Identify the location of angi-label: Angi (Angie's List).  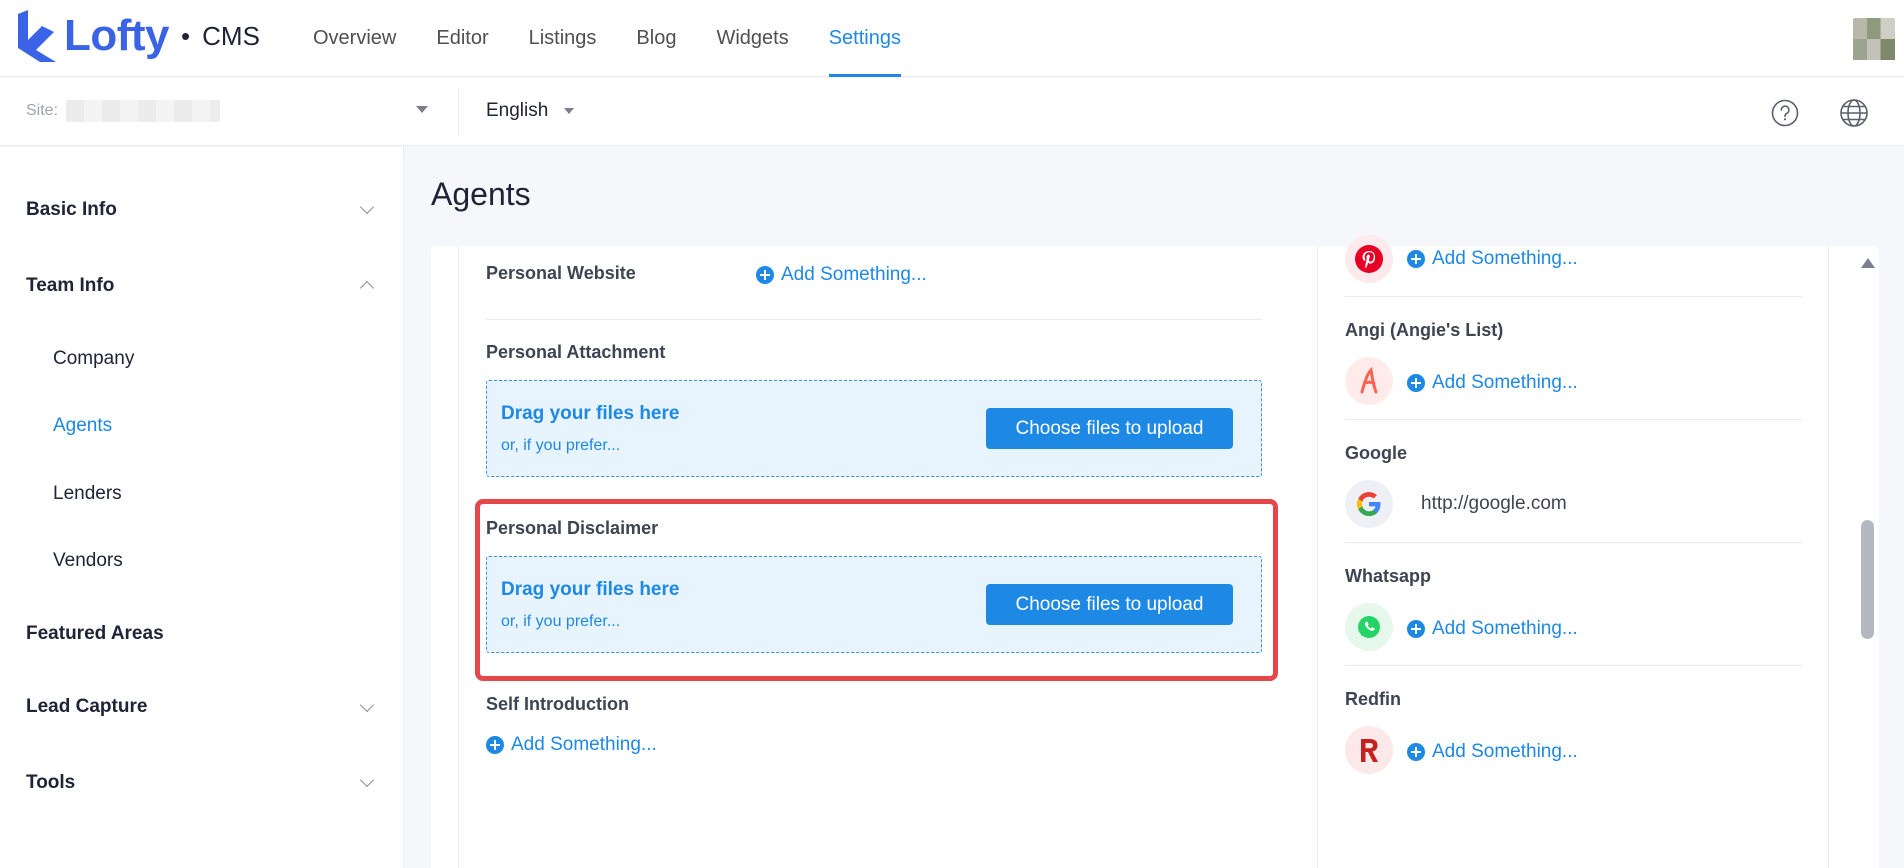
(1424, 330).